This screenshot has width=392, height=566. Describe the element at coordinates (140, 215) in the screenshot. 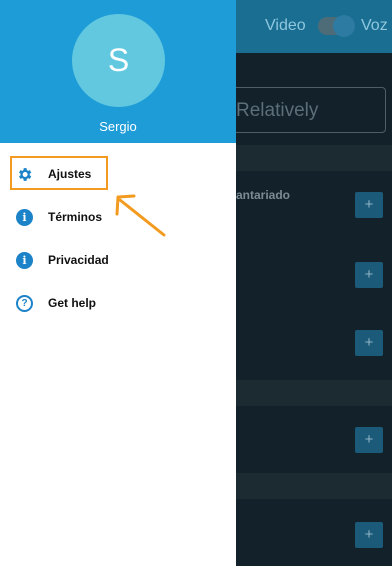

I see `pointer-arrow-icon` at that location.